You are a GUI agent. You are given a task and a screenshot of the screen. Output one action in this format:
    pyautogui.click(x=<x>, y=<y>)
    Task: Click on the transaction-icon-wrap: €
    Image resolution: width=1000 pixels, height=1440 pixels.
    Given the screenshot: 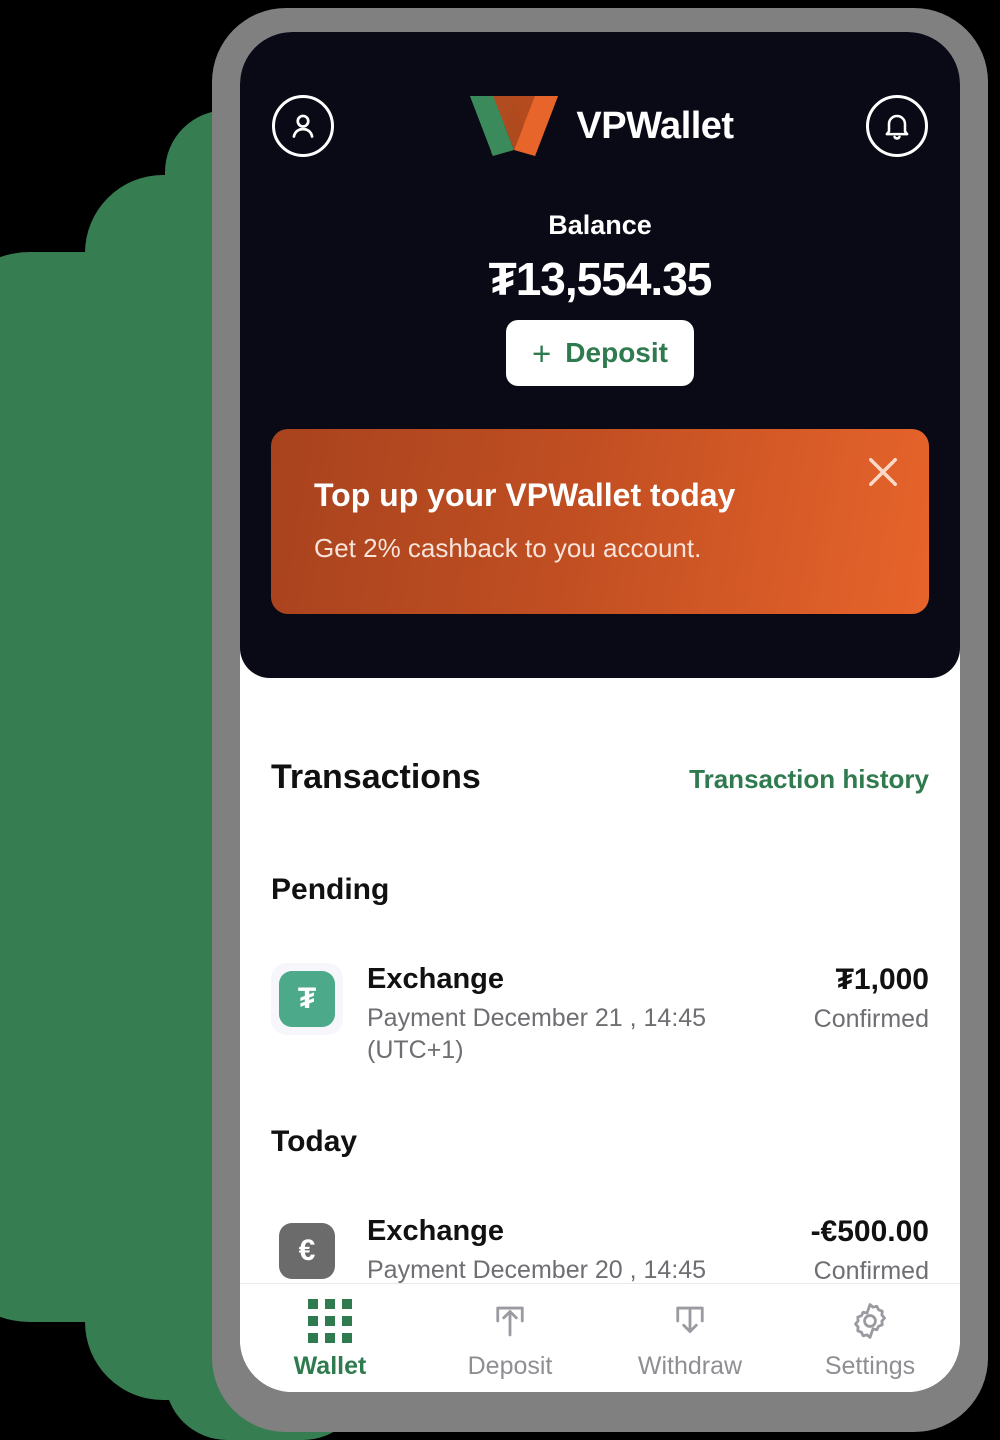 What is the action you would take?
    pyautogui.click(x=307, y=1251)
    